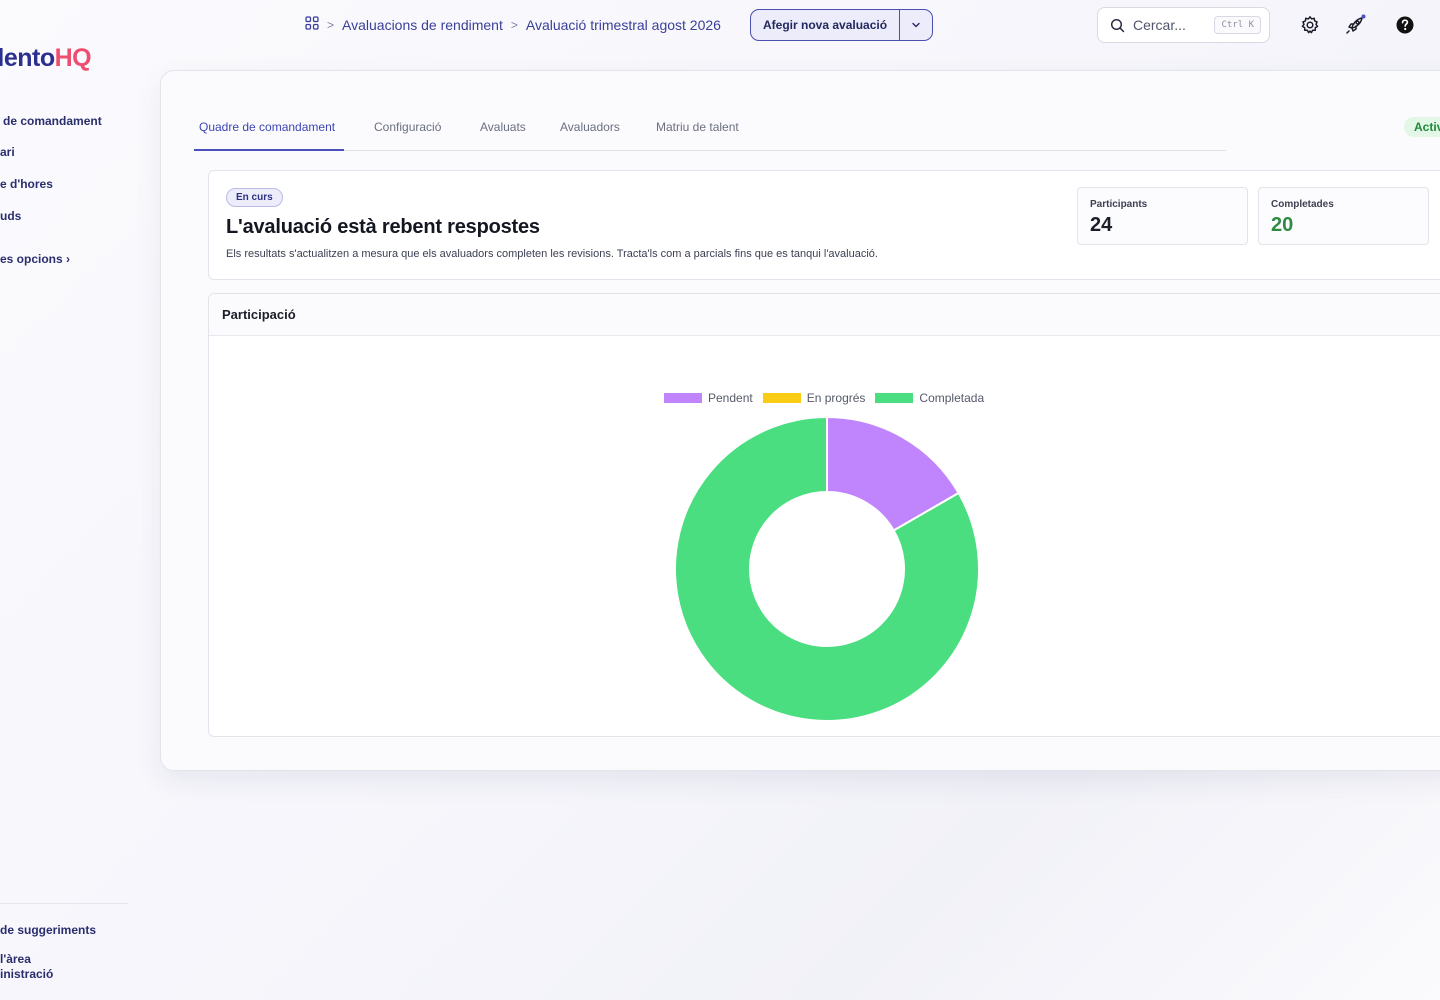 The image size is (1440, 1000). I want to click on add-evaluation-split-button: Afegir nova avaluació, so click(842, 25).